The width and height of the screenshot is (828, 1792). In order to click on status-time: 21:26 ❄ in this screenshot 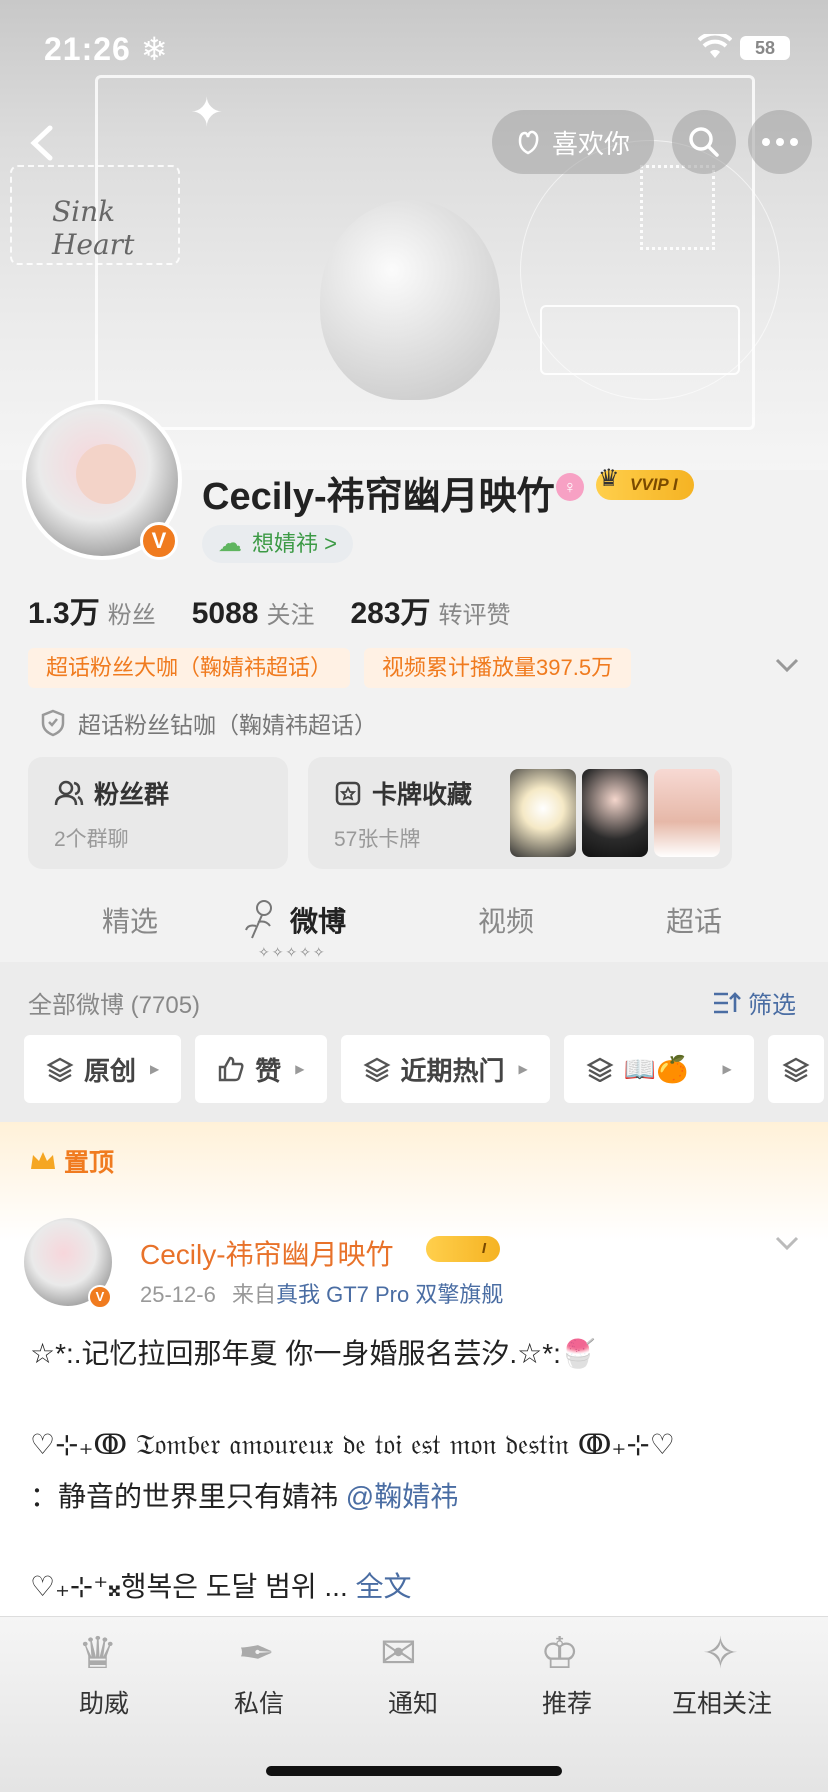, I will do `click(106, 49)`.